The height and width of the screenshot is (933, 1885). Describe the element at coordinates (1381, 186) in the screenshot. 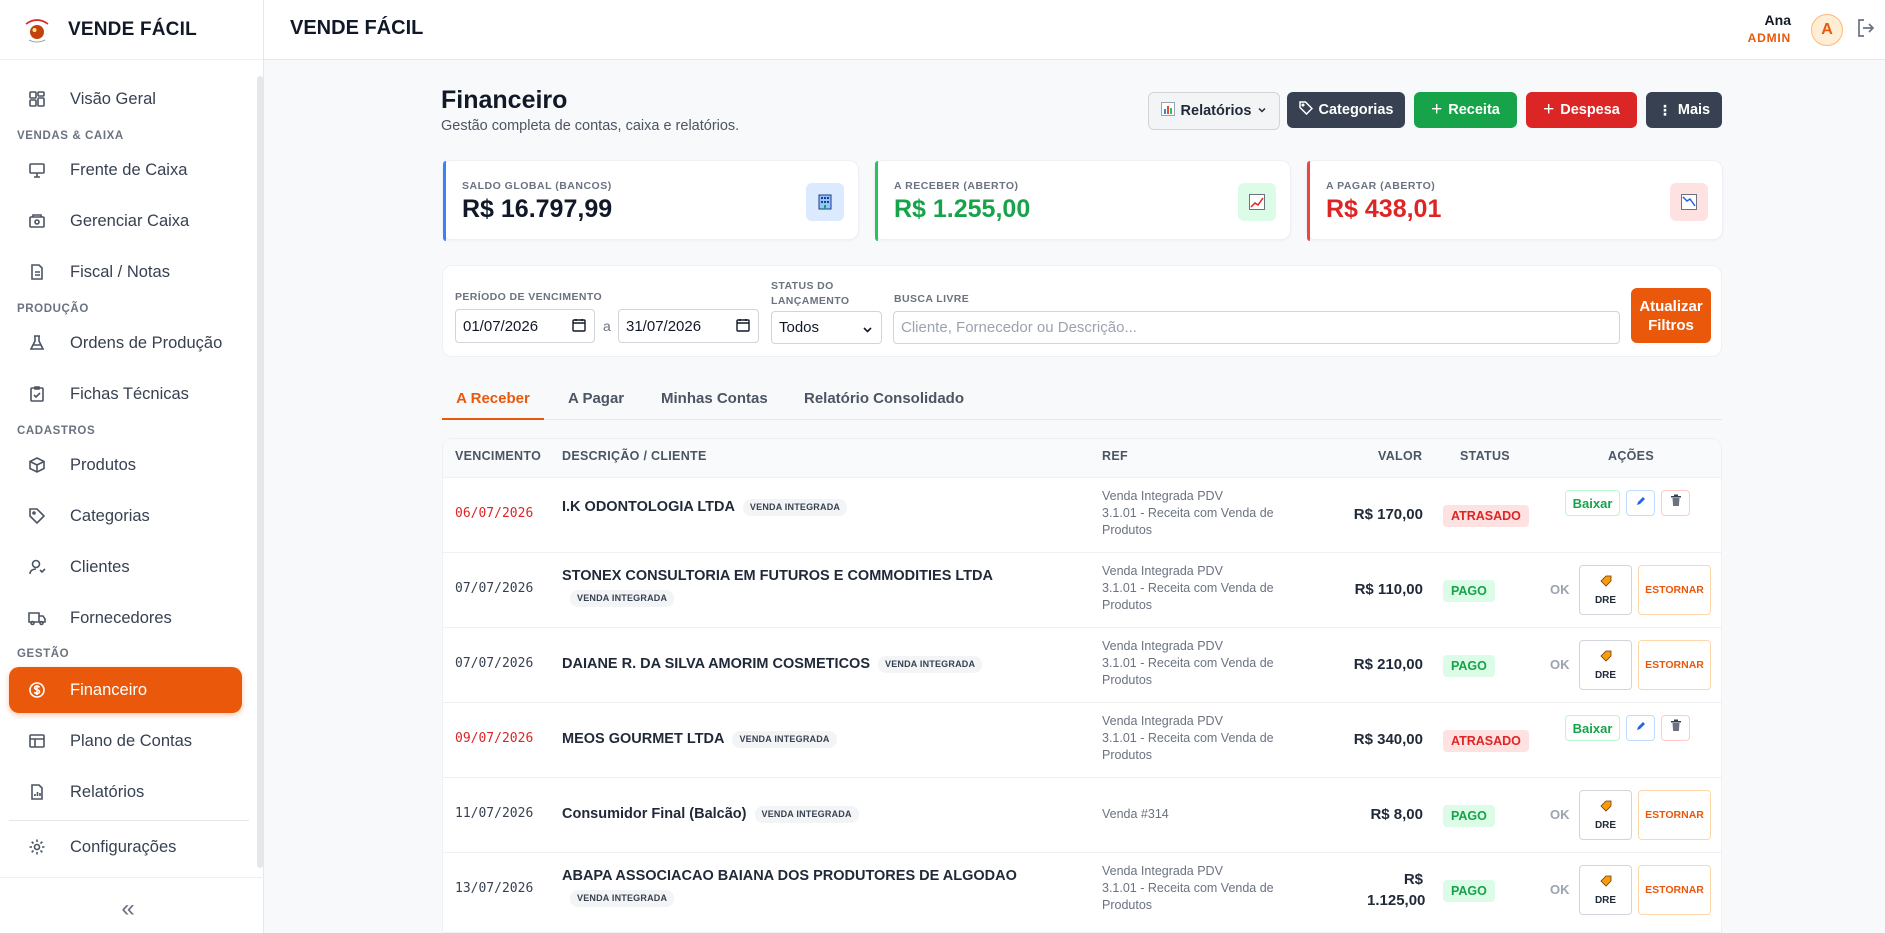

I see `card-label: A PAGAR (ABERTO)` at that location.